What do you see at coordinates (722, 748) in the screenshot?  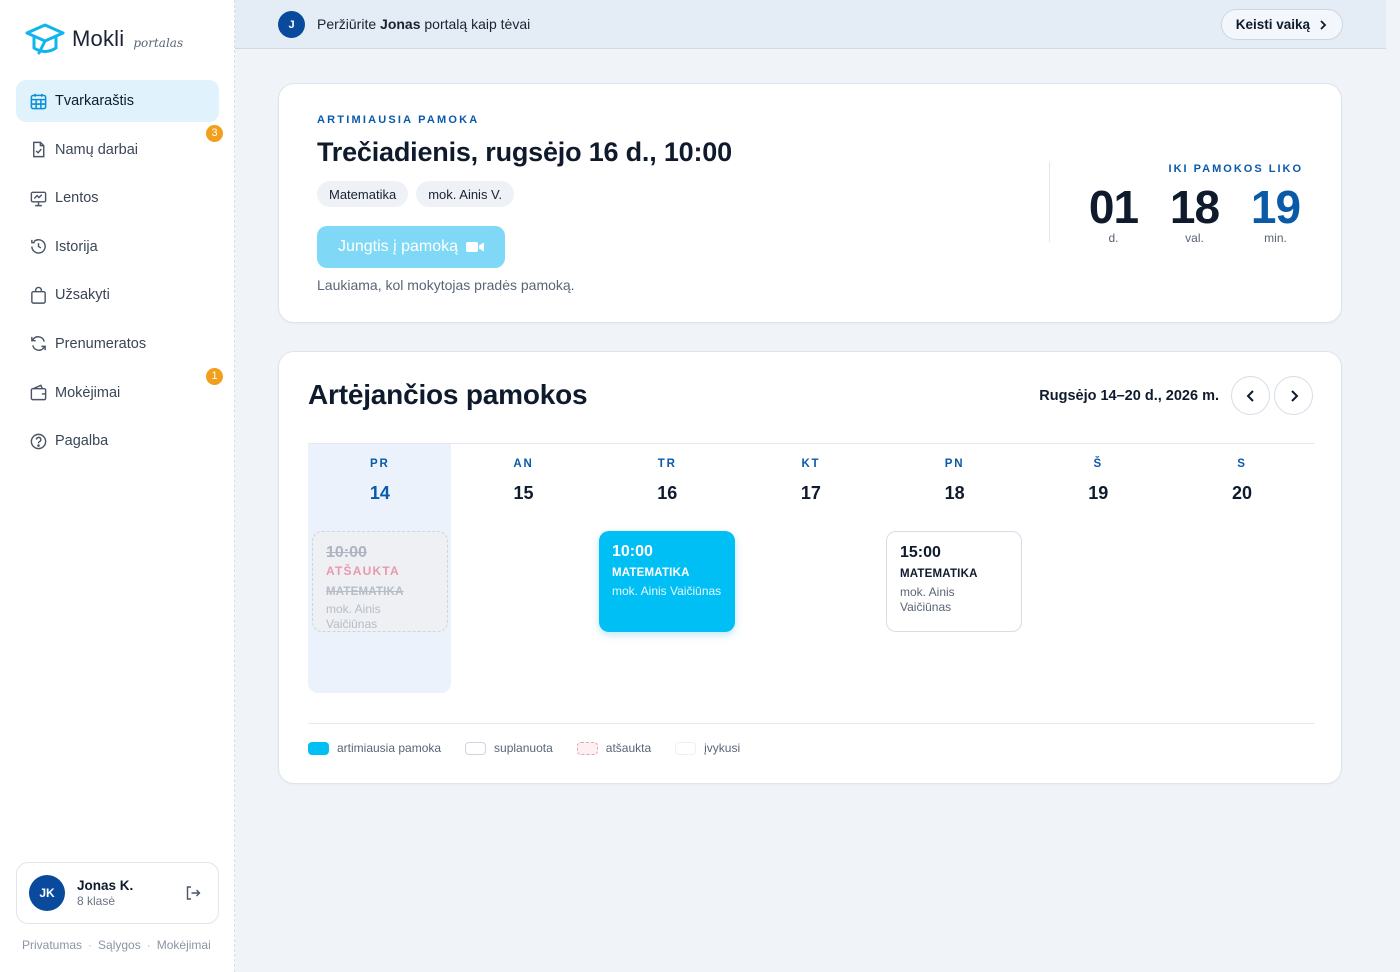 I see `legend-label: įvykusi` at bounding box center [722, 748].